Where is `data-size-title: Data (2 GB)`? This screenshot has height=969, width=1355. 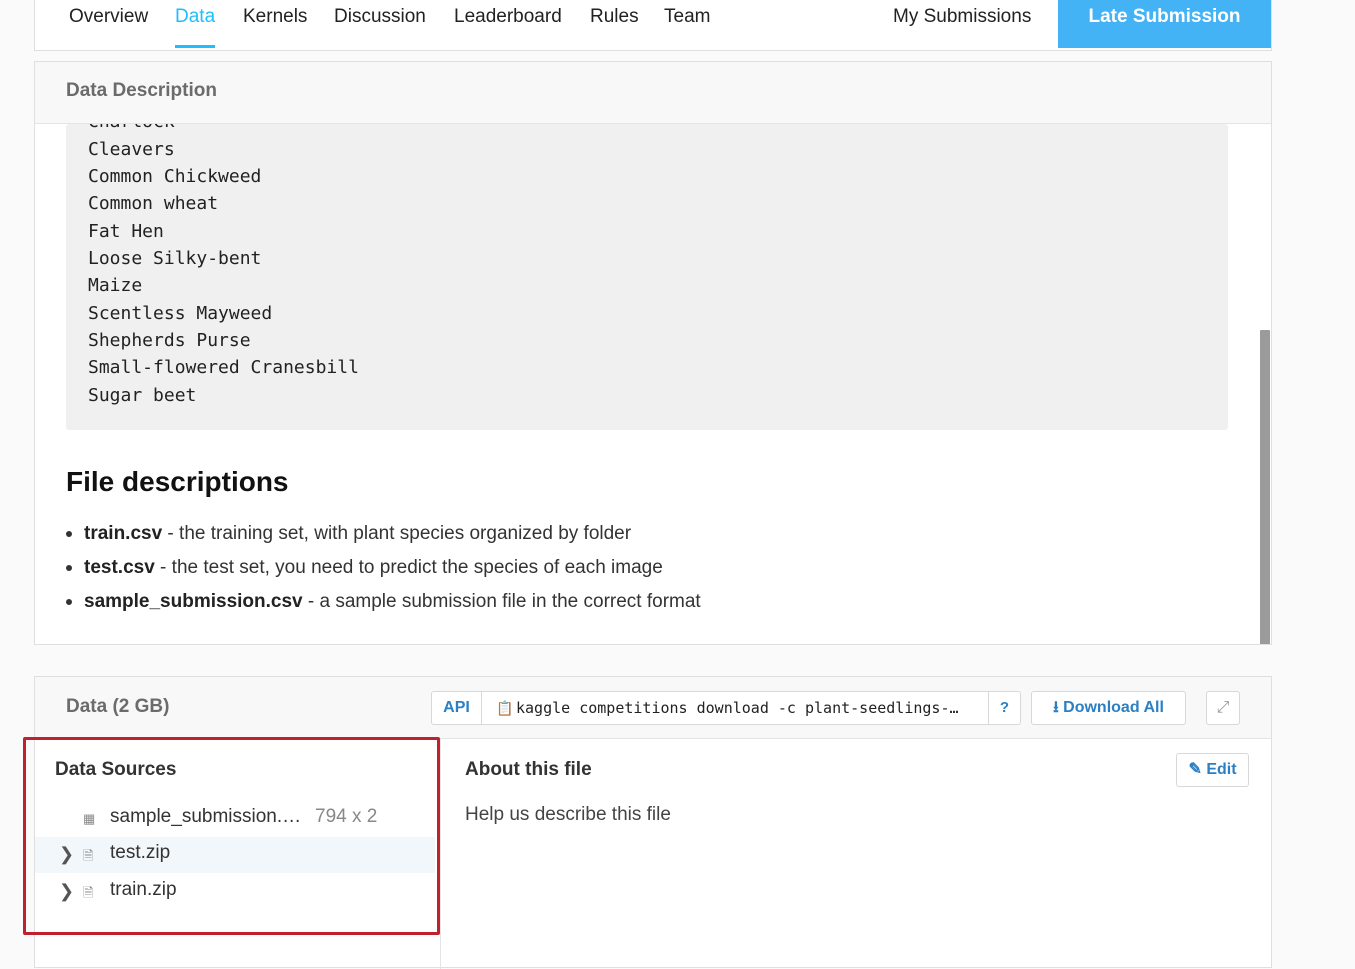
data-size-title: Data (2 GB) is located at coordinates (118, 706).